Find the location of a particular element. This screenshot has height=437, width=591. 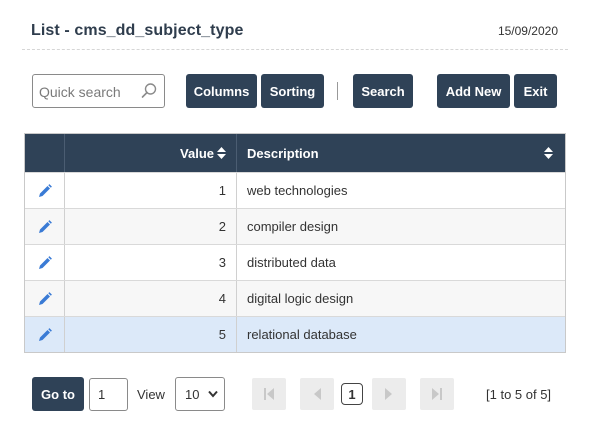

next-page-icon is located at coordinates (388, 394).